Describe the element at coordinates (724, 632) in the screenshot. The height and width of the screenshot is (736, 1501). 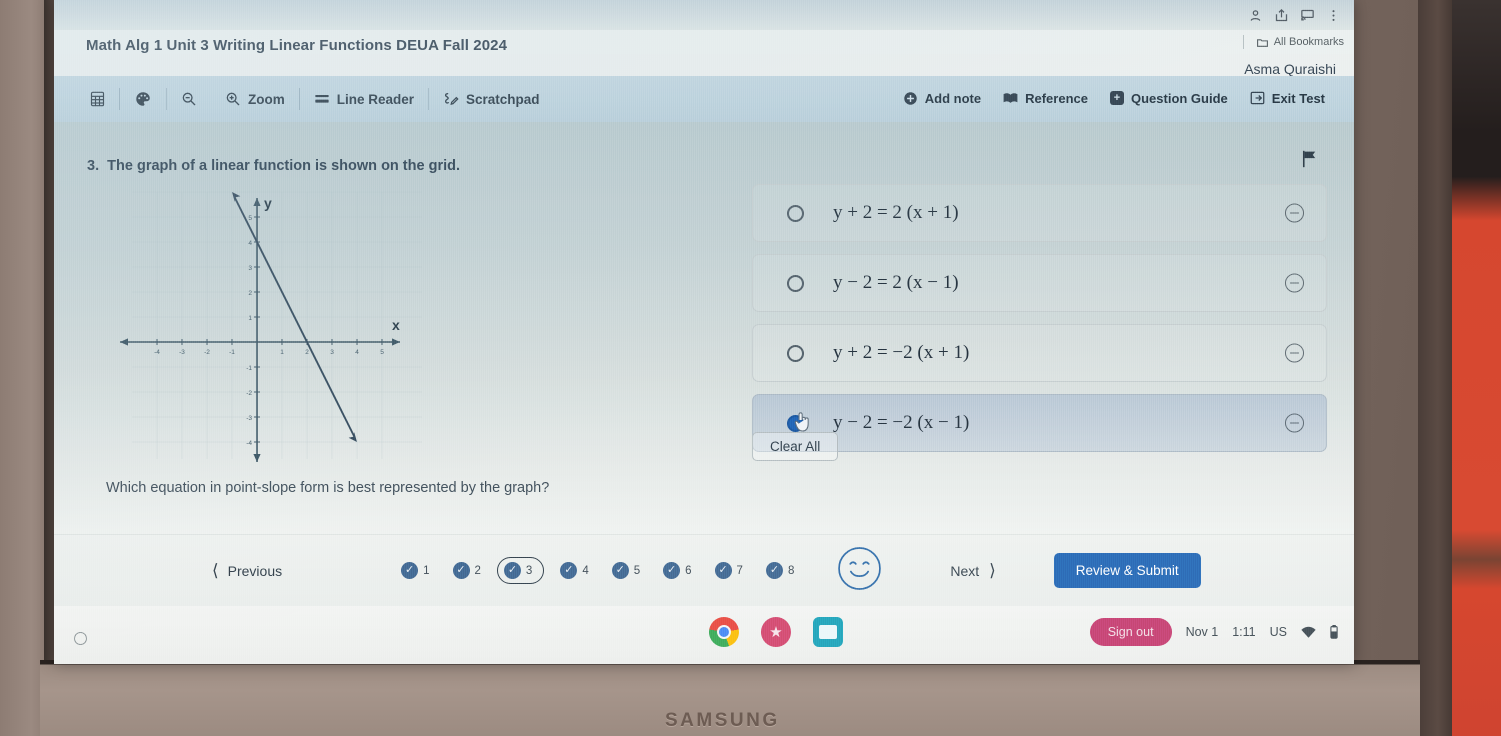
I see `chrome-icon` at that location.